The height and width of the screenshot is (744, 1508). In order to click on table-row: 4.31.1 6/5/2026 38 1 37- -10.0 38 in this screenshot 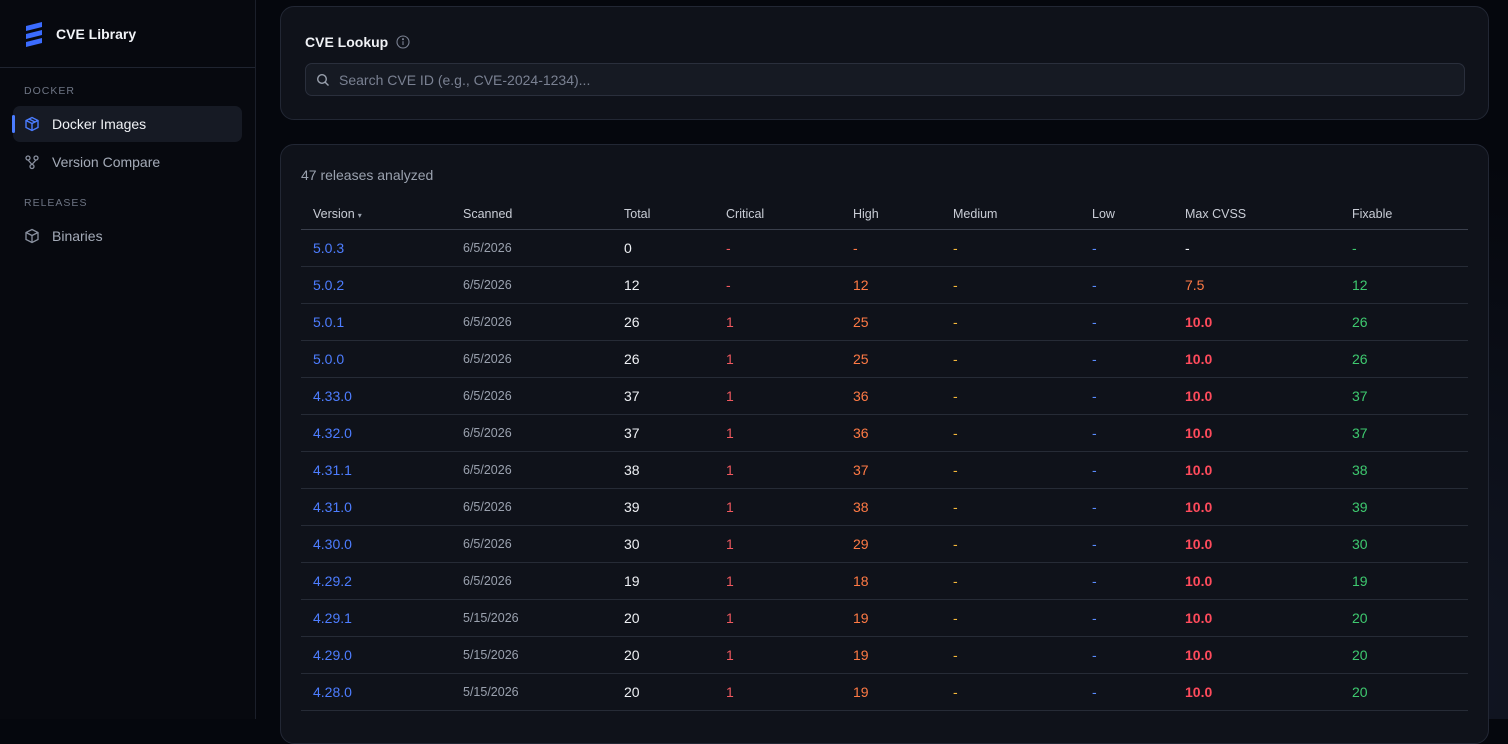, I will do `click(884, 470)`.